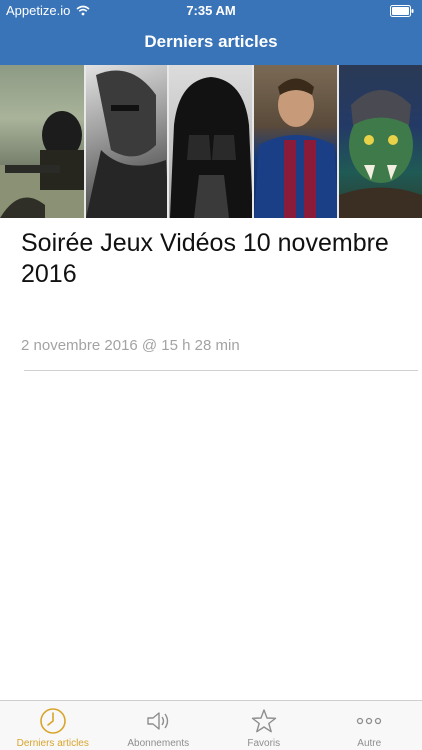  I want to click on hero-panel-orc, so click(380, 141).